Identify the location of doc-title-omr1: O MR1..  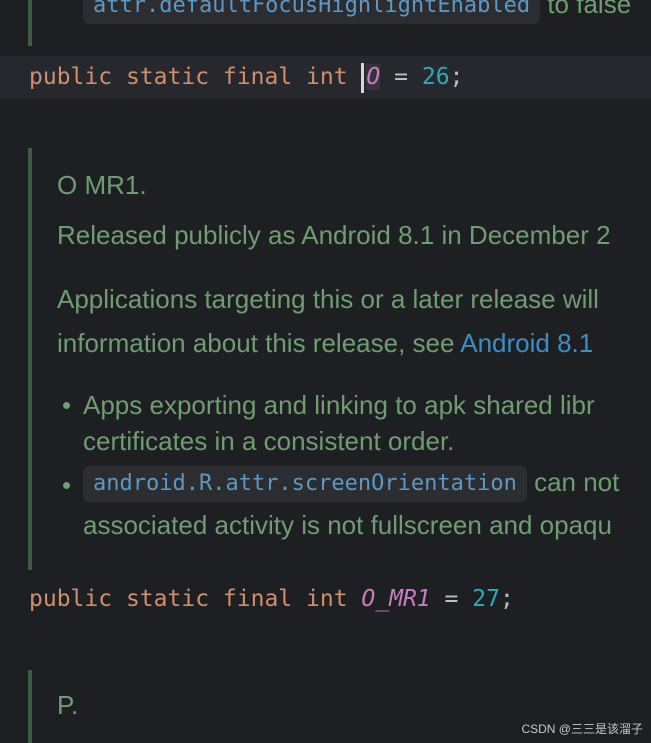
(102, 185).